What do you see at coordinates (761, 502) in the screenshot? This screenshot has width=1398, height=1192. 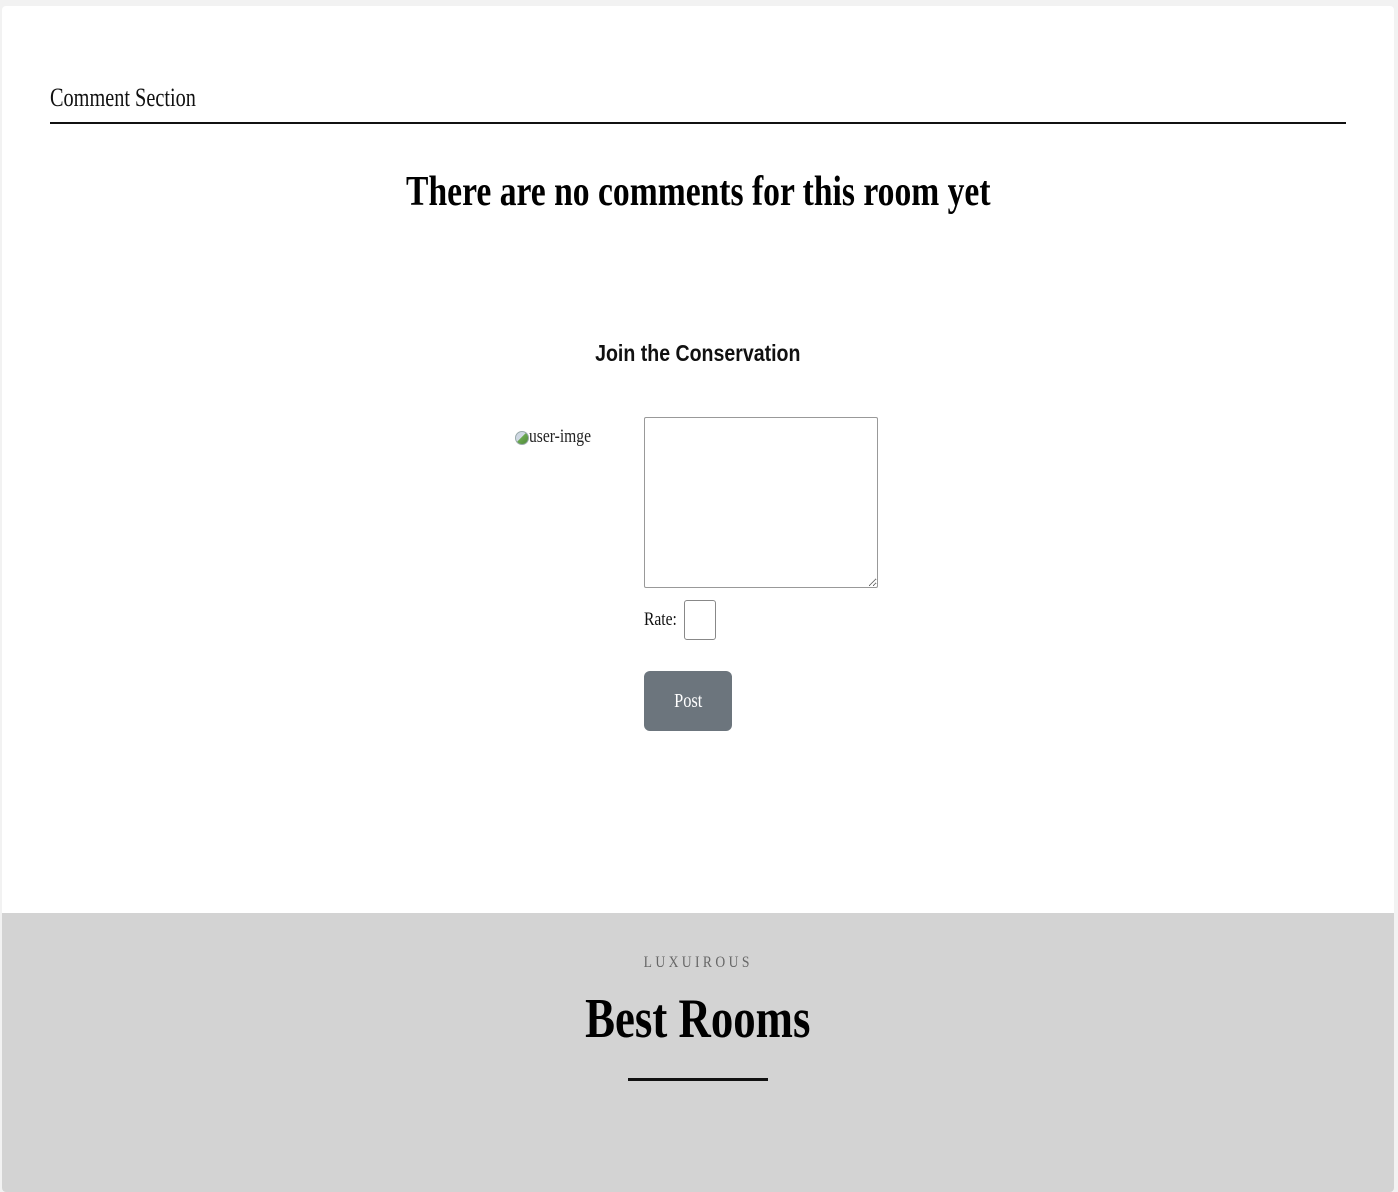 I see `comment-textarea` at bounding box center [761, 502].